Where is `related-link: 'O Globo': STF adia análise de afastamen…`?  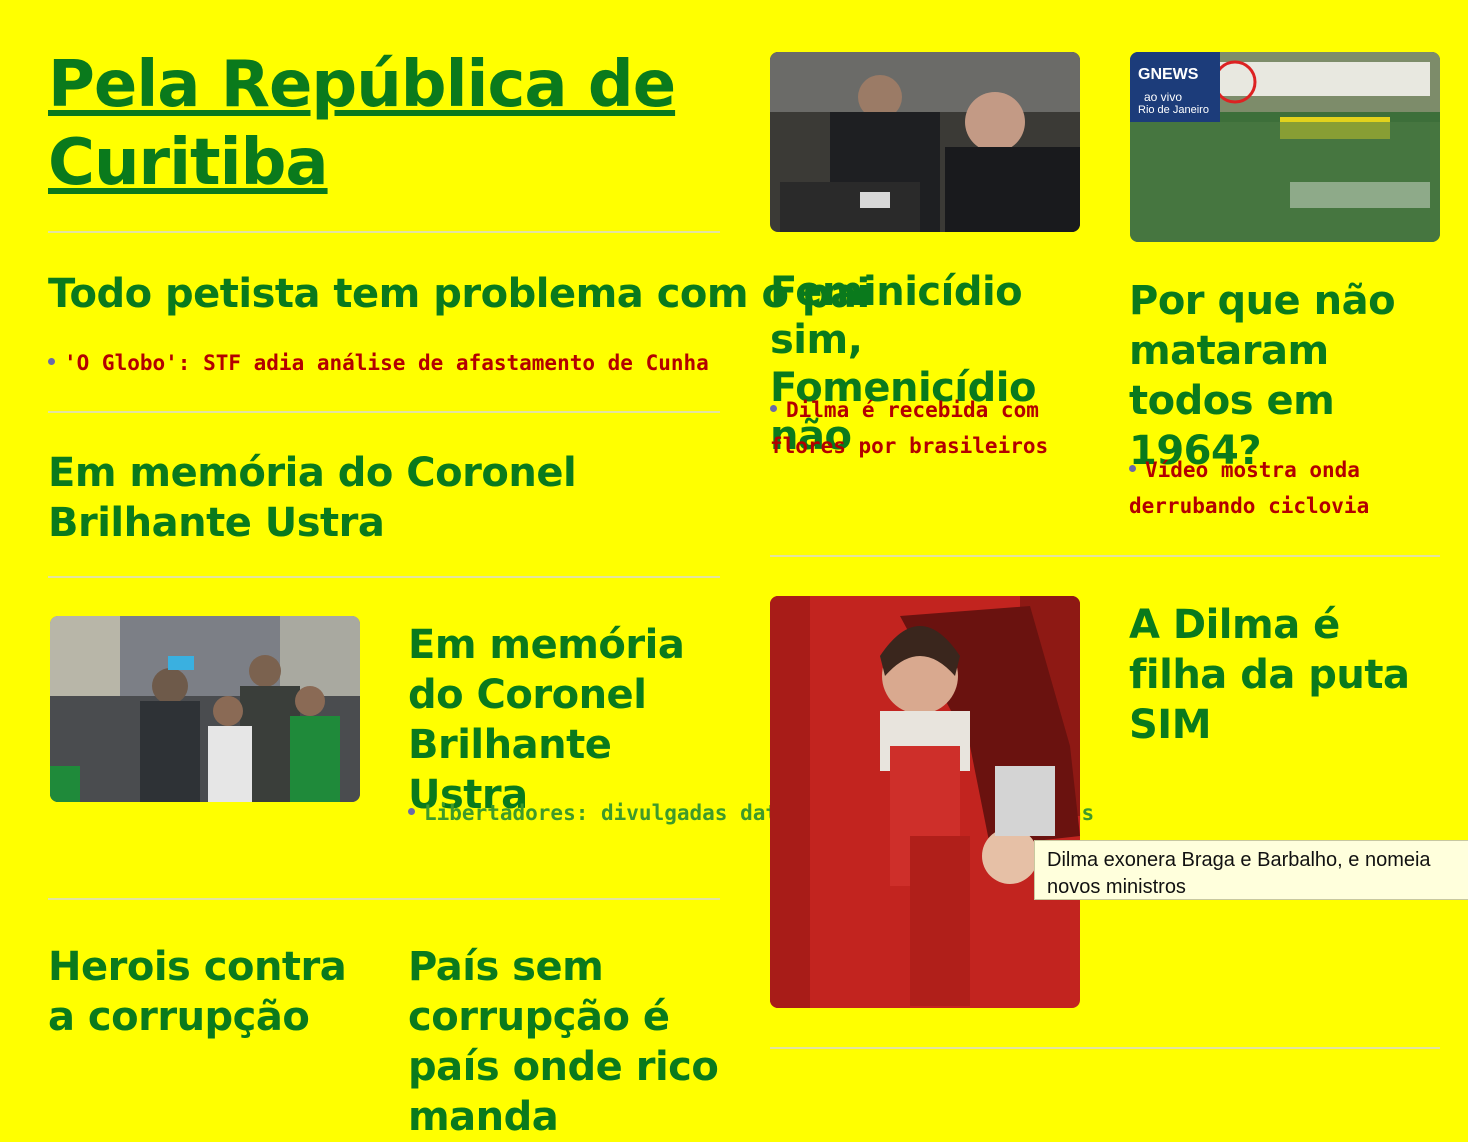 related-link: 'O Globo': STF adia análise de afastamen… is located at coordinates (393, 363).